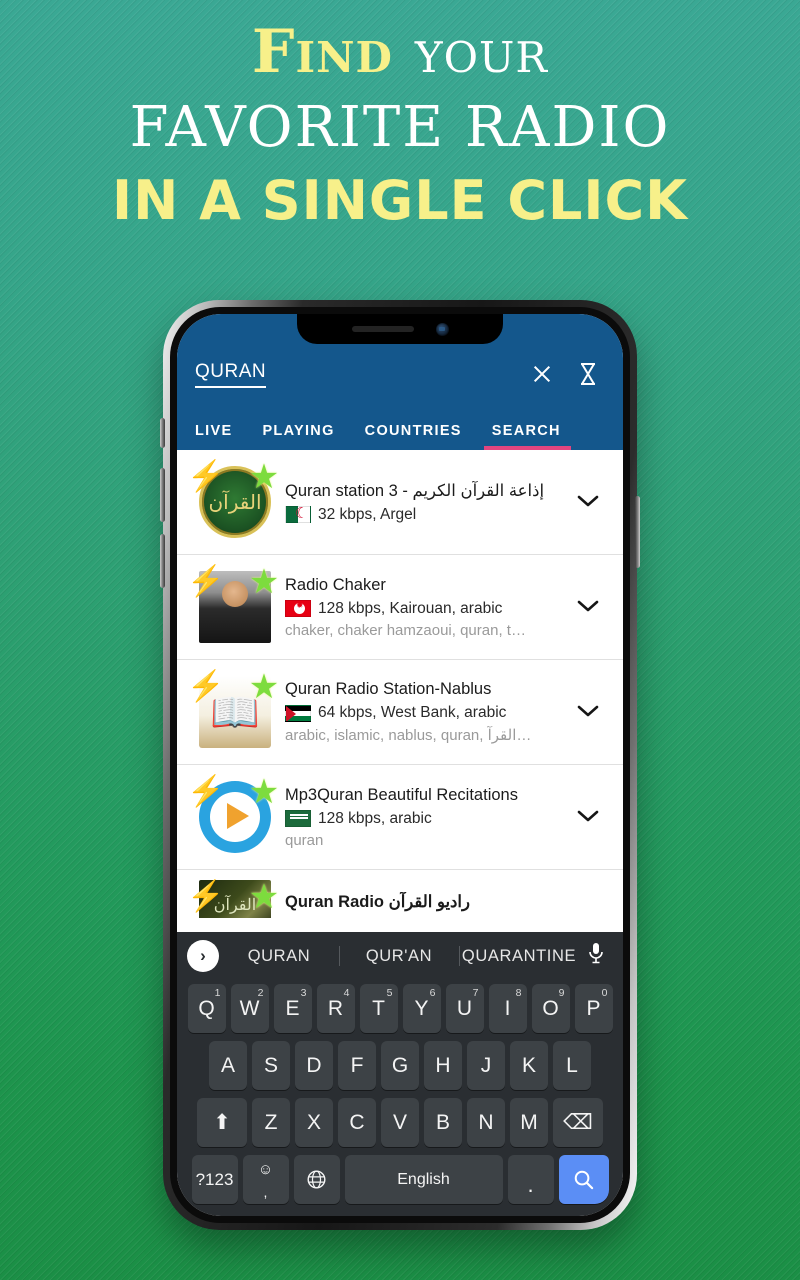  Describe the element at coordinates (316, 1179) in the screenshot. I see `globe-icon` at that location.